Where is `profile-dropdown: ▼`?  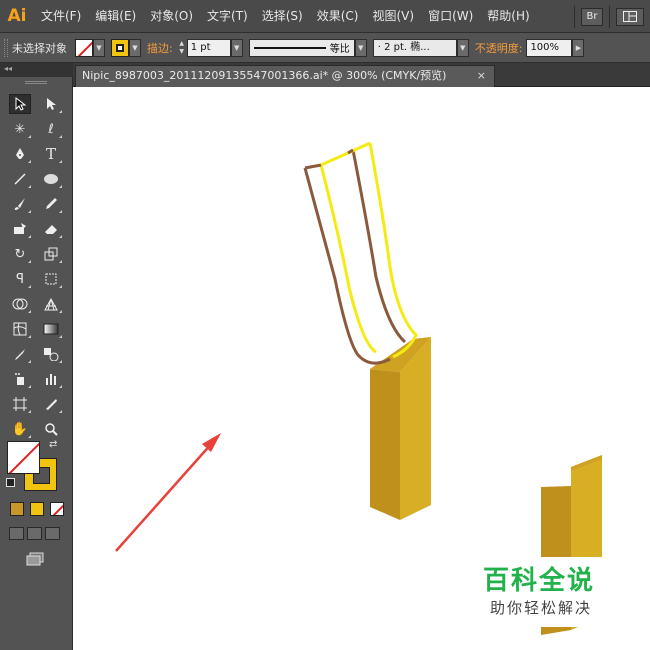
profile-dropdown: ▼ is located at coordinates (360, 47).